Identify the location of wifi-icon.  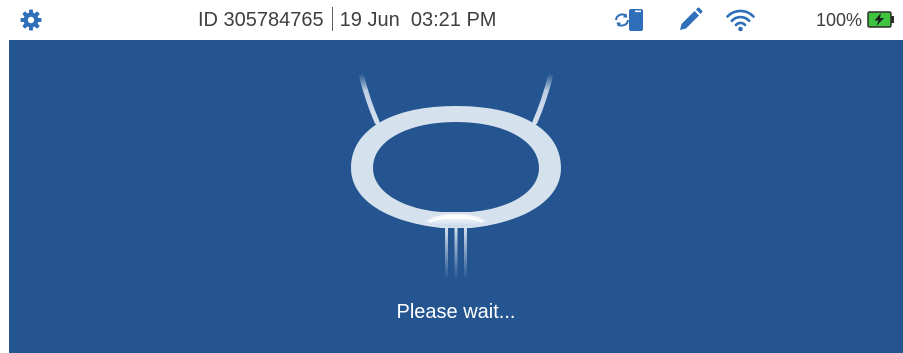
(740, 20).